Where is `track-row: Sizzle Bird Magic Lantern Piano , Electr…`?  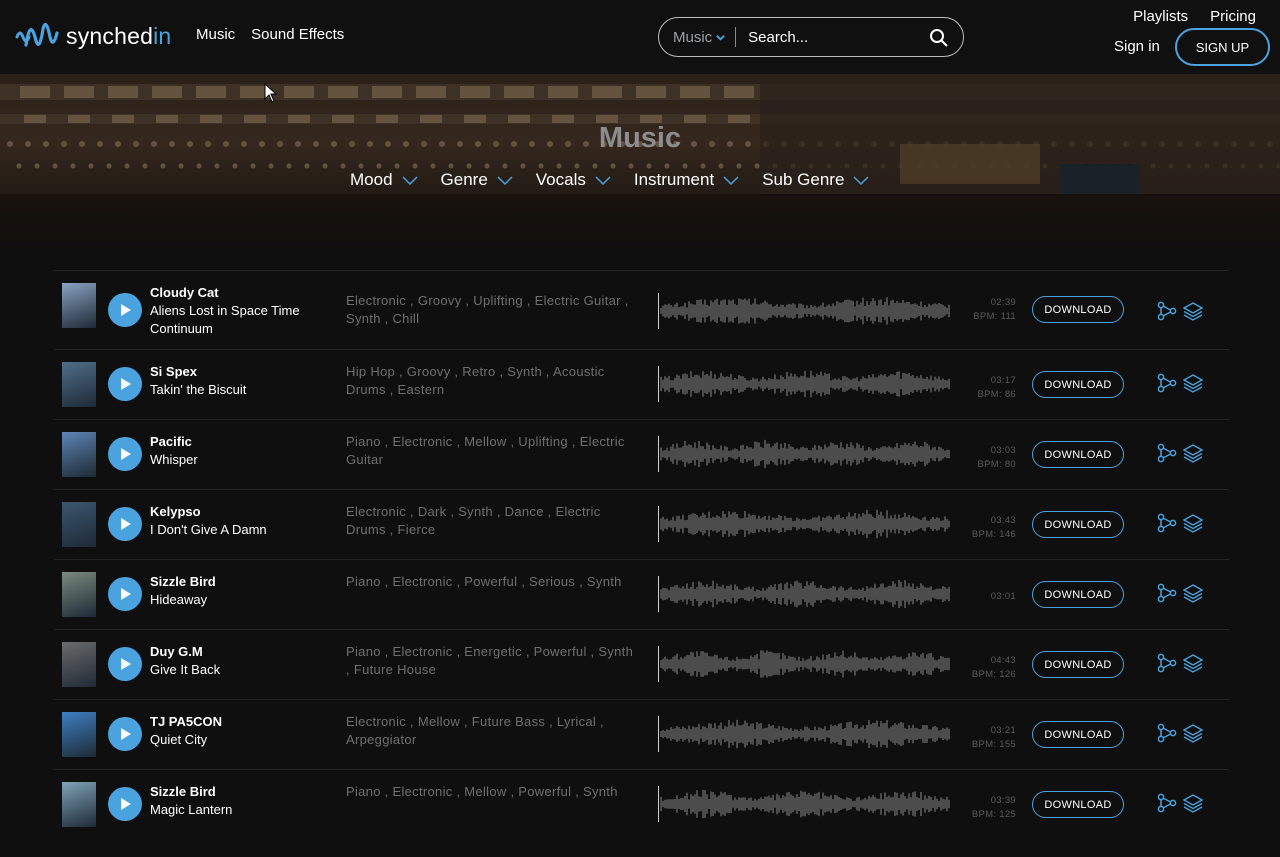
track-row: Sizzle Bird Magic Lantern Piano , Electr… is located at coordinates (641, 804).